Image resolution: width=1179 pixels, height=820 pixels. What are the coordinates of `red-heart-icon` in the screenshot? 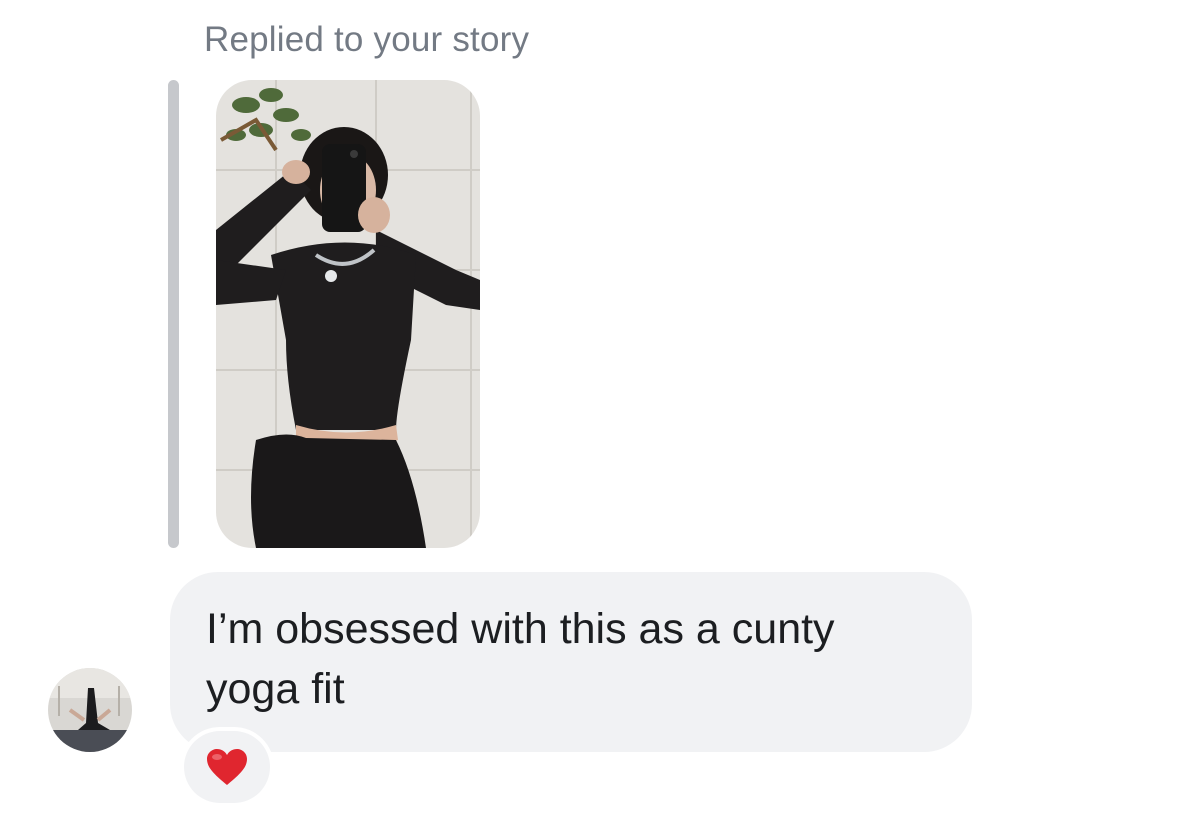 It's located at (227, 767).